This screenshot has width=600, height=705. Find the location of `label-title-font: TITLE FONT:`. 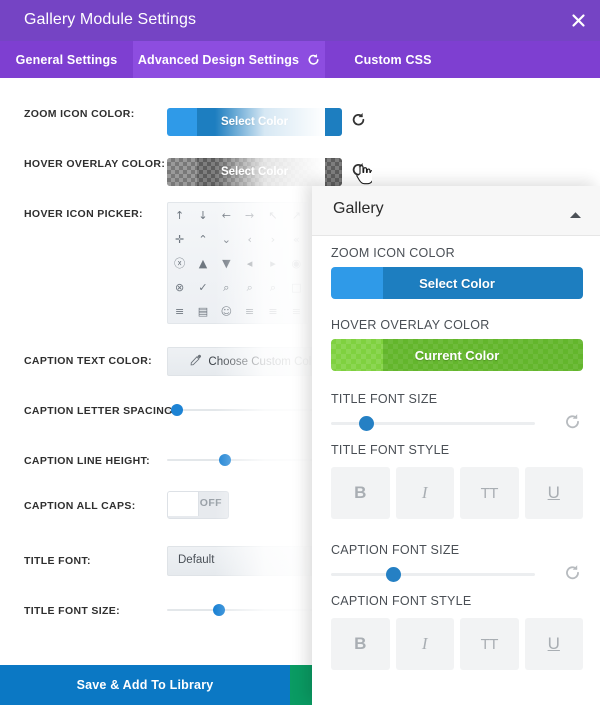

label-title-font: TITLE FONT: is located at coordinates (57, 561).